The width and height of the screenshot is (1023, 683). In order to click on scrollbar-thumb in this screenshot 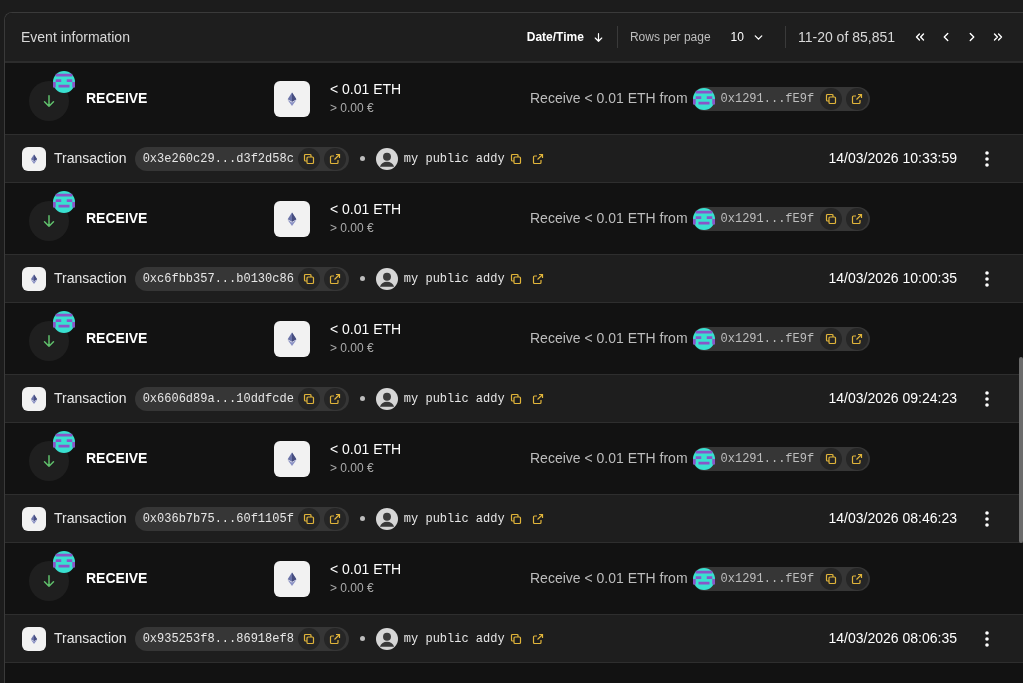, I will do `click(1021, 450)`.